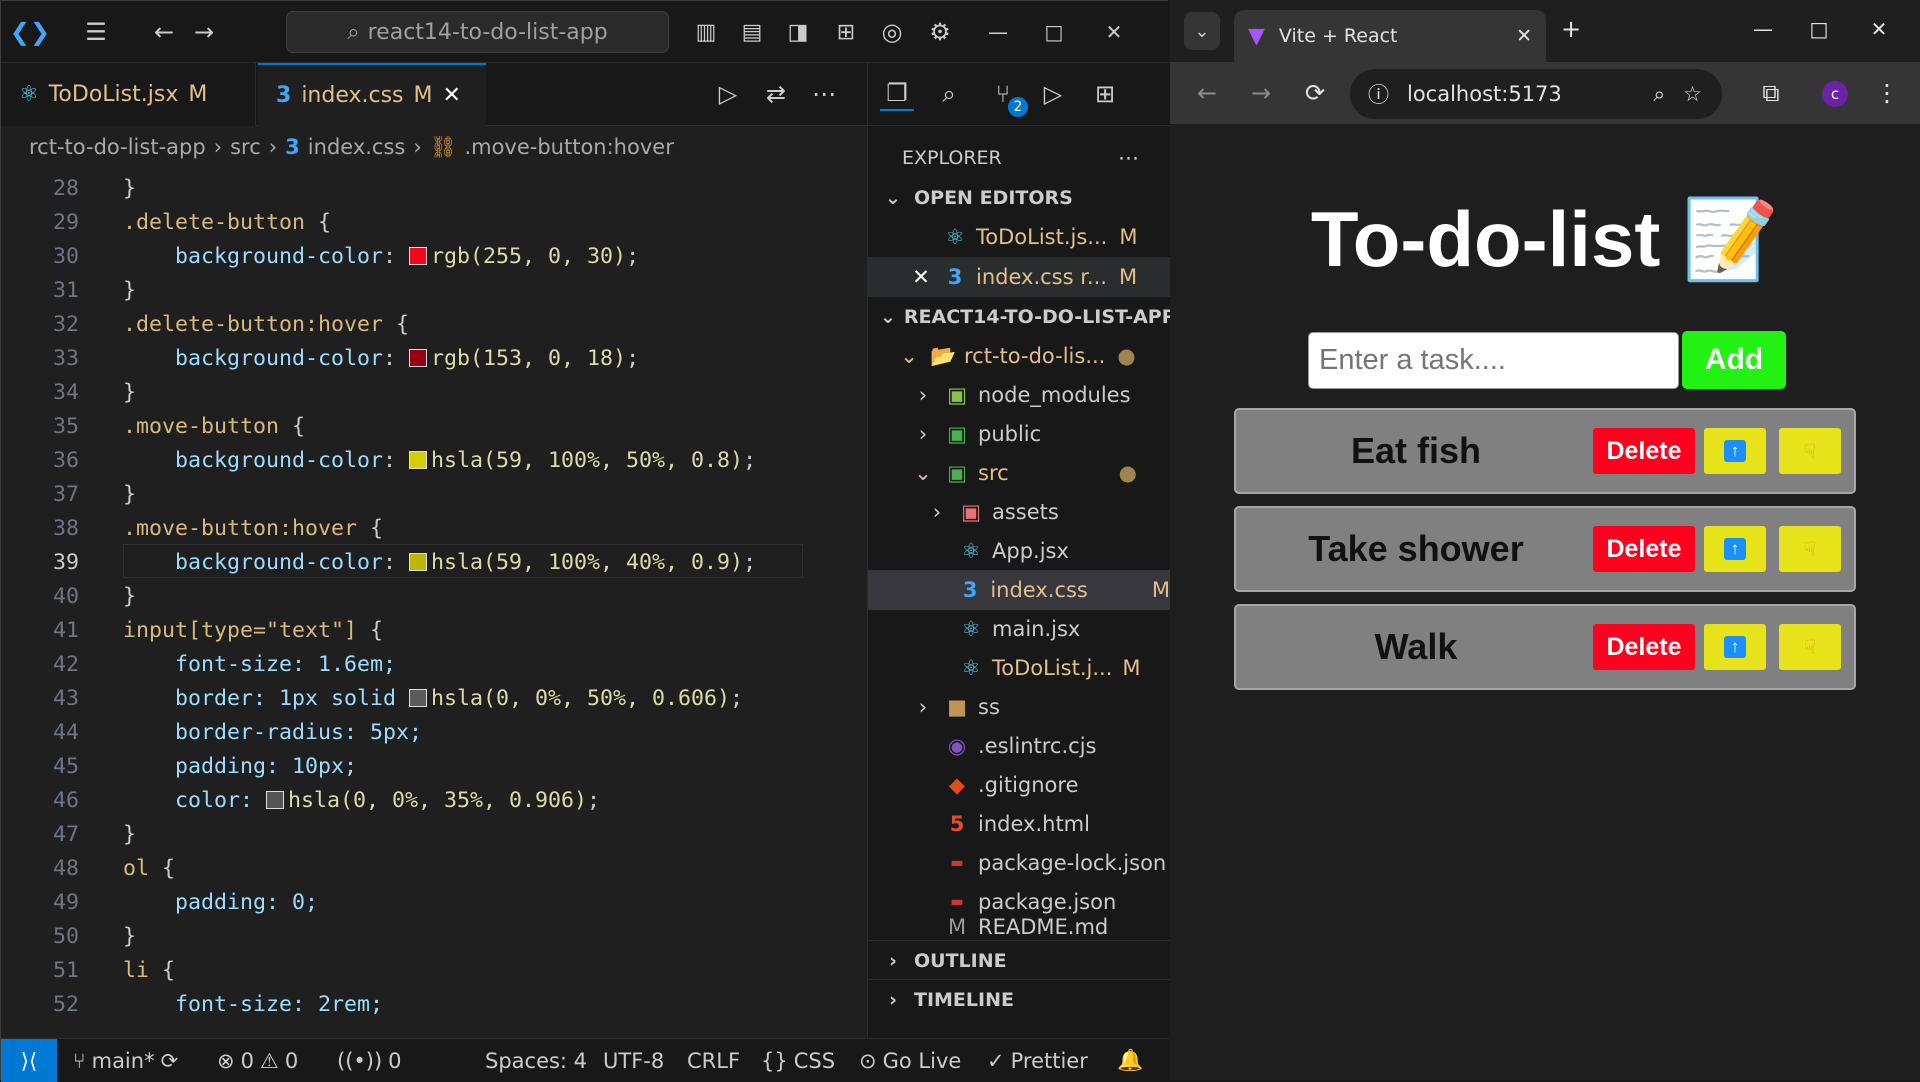 This screenshot has height=1082, width=1920. Describe the element at coordinates (117, 147) in the screenshot. I see `breadcrumb-item: rct-to-do-list-app` at that location.